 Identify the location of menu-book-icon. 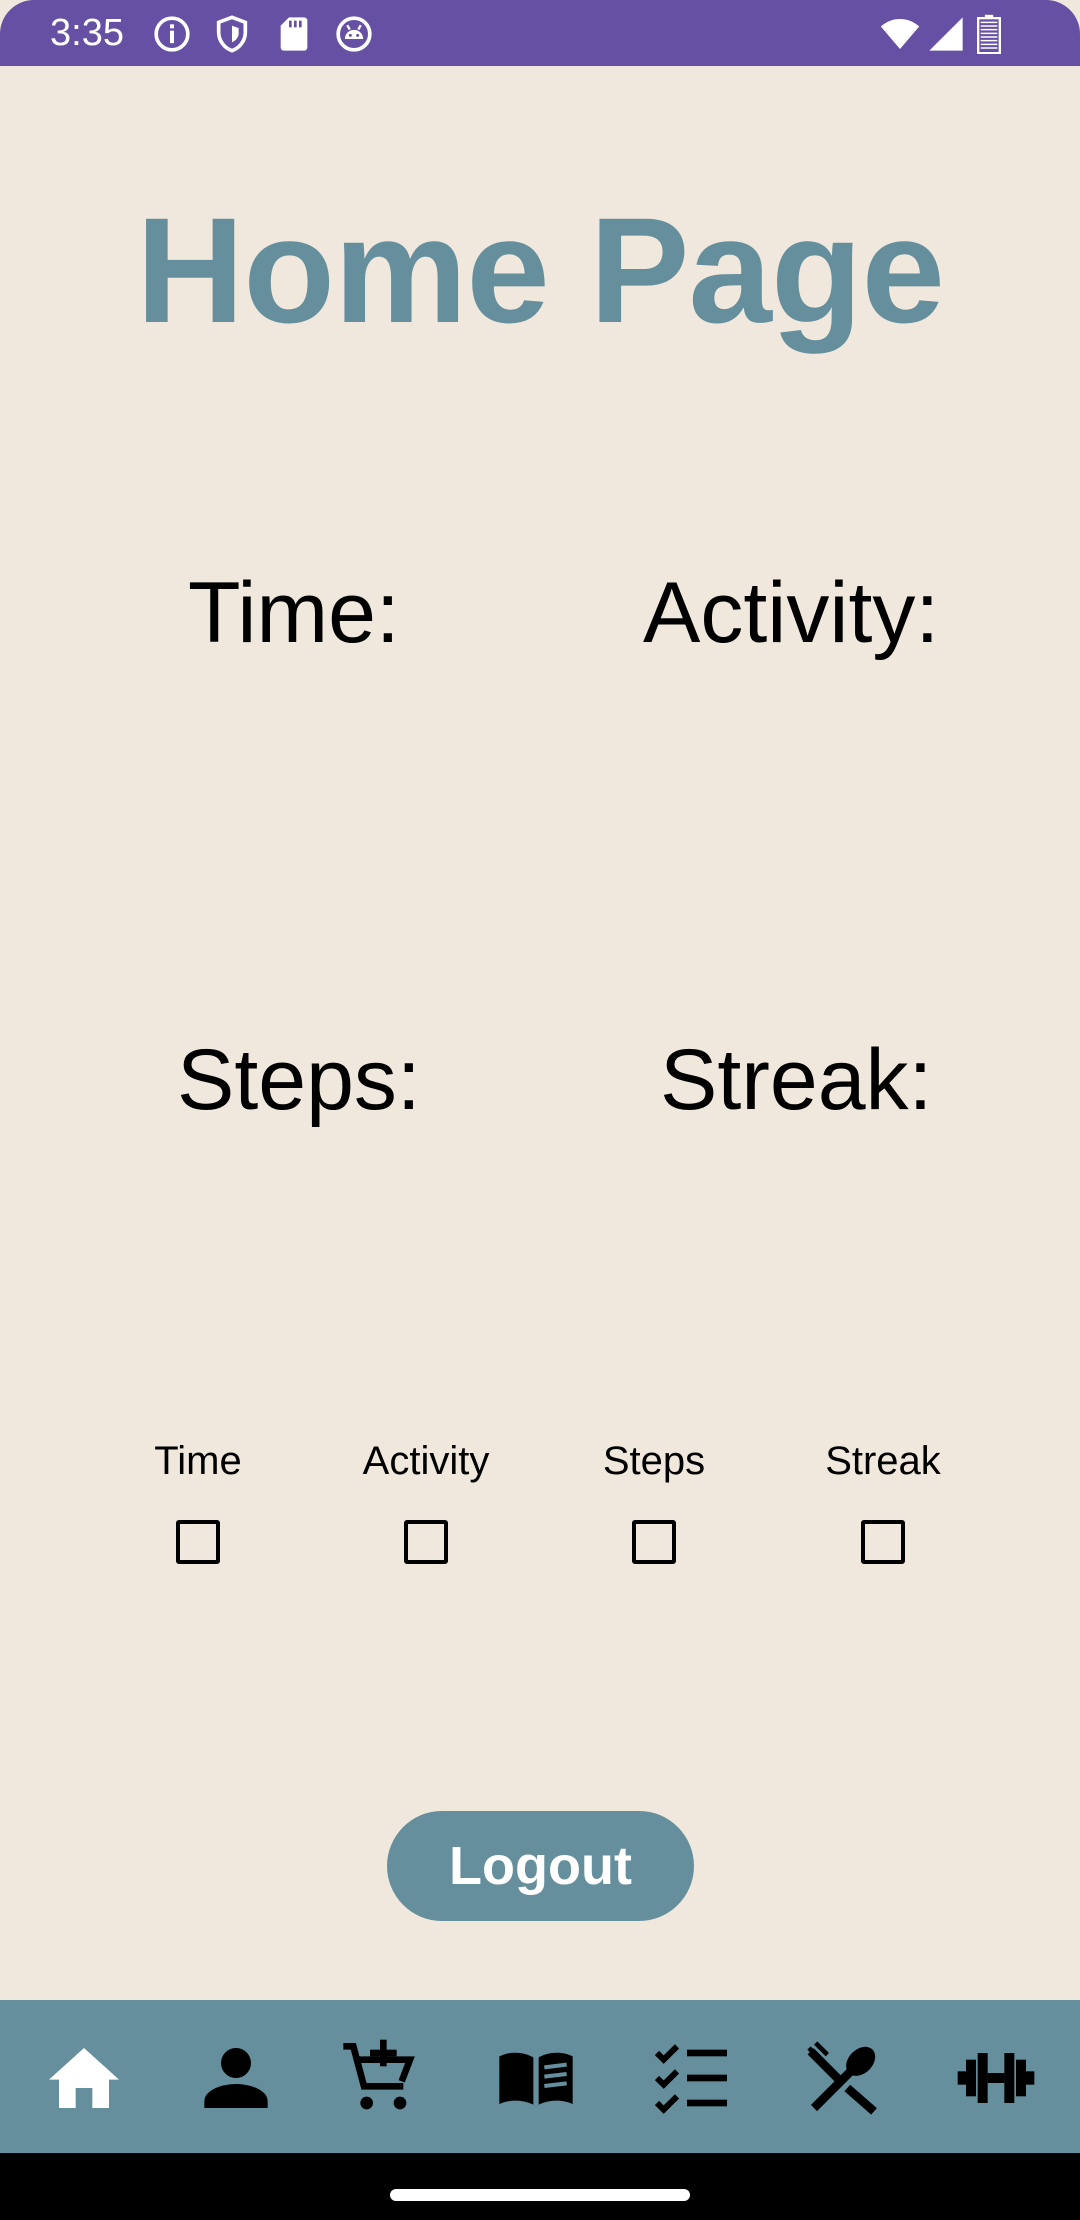
(536, 2078).